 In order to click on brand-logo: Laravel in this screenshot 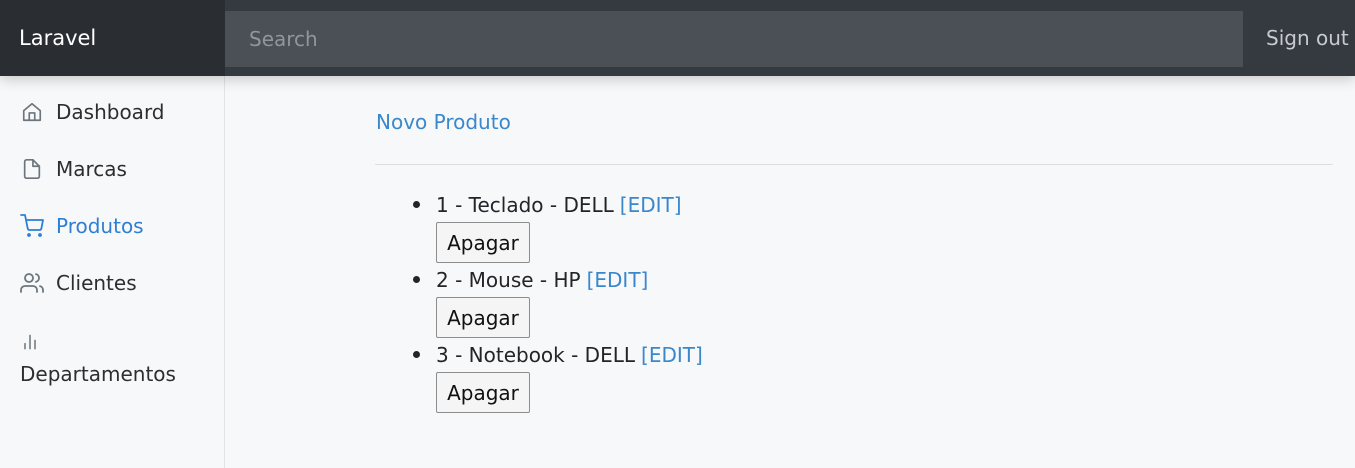, I will do `click(112, 38)`.